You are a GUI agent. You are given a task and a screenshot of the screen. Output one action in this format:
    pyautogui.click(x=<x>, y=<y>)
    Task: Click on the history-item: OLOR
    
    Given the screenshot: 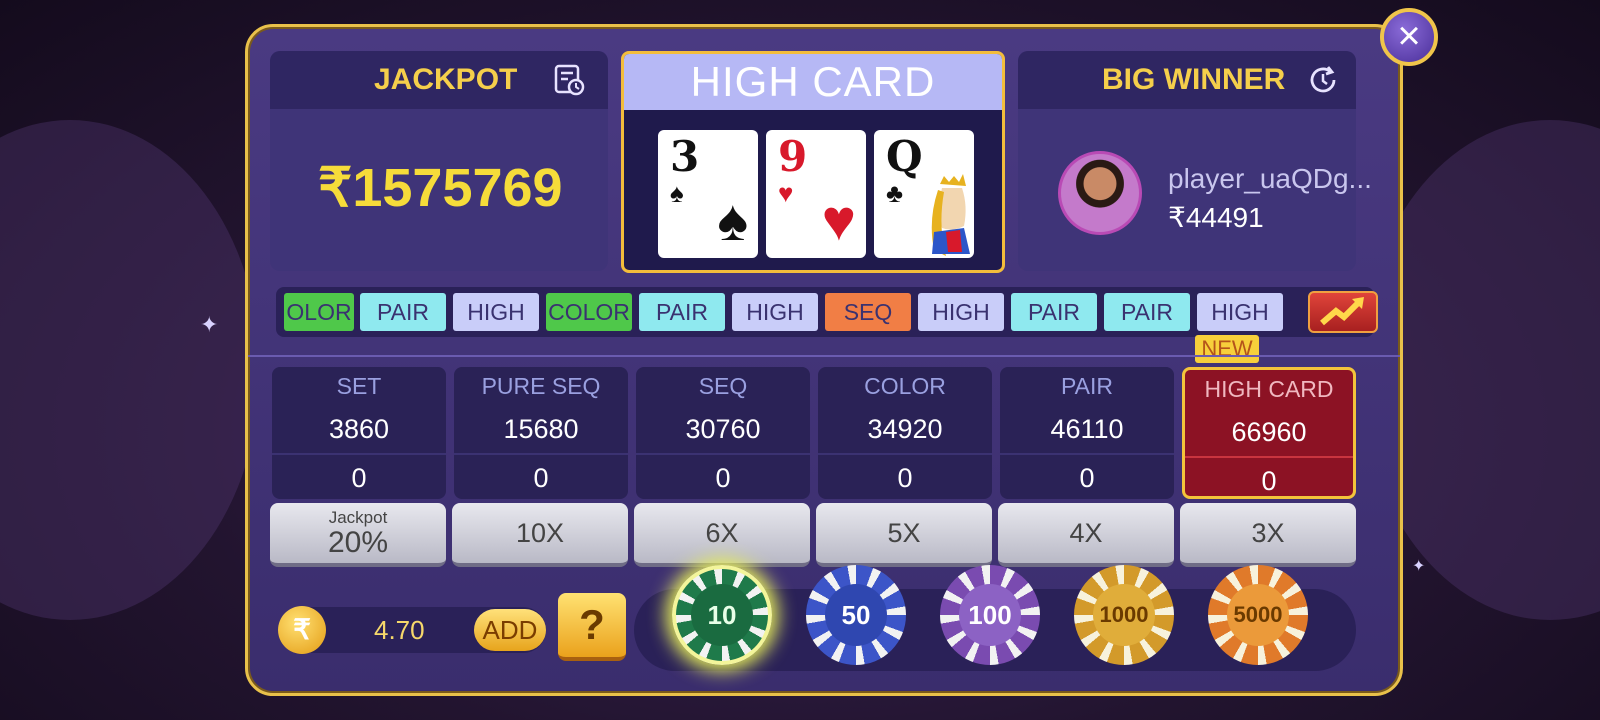 What is the action you would take?
    pyautogui.click(x=319, y=312)
    